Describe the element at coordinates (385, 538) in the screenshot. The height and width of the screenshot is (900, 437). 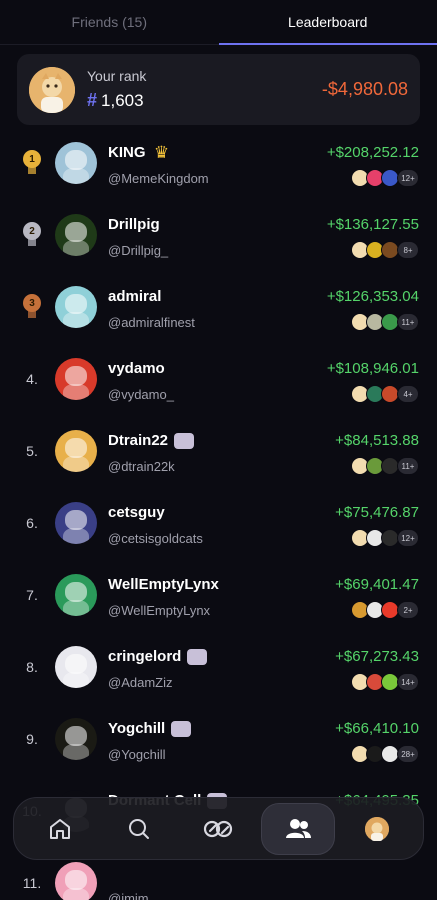
I see `token-chips: 12+` at that location.